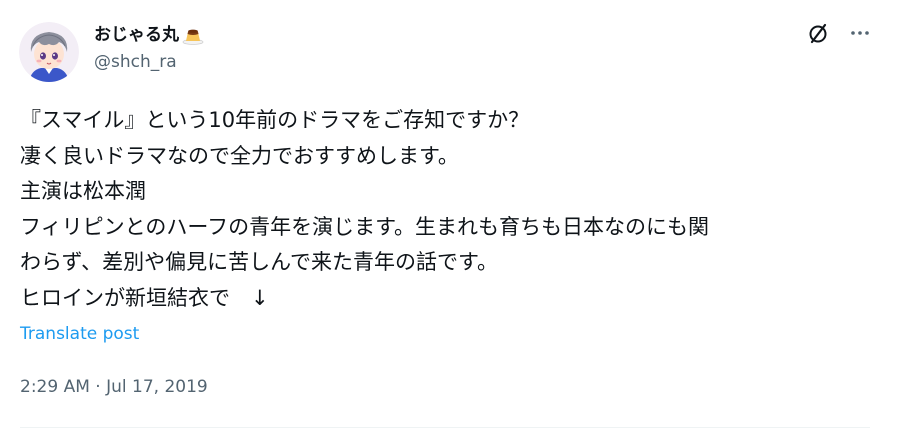  Describe the element at coordinates (239, 155) in the screenshot. I see `post-text-line: 凄く良いドラマなので全力でおすすめします。` at that location.